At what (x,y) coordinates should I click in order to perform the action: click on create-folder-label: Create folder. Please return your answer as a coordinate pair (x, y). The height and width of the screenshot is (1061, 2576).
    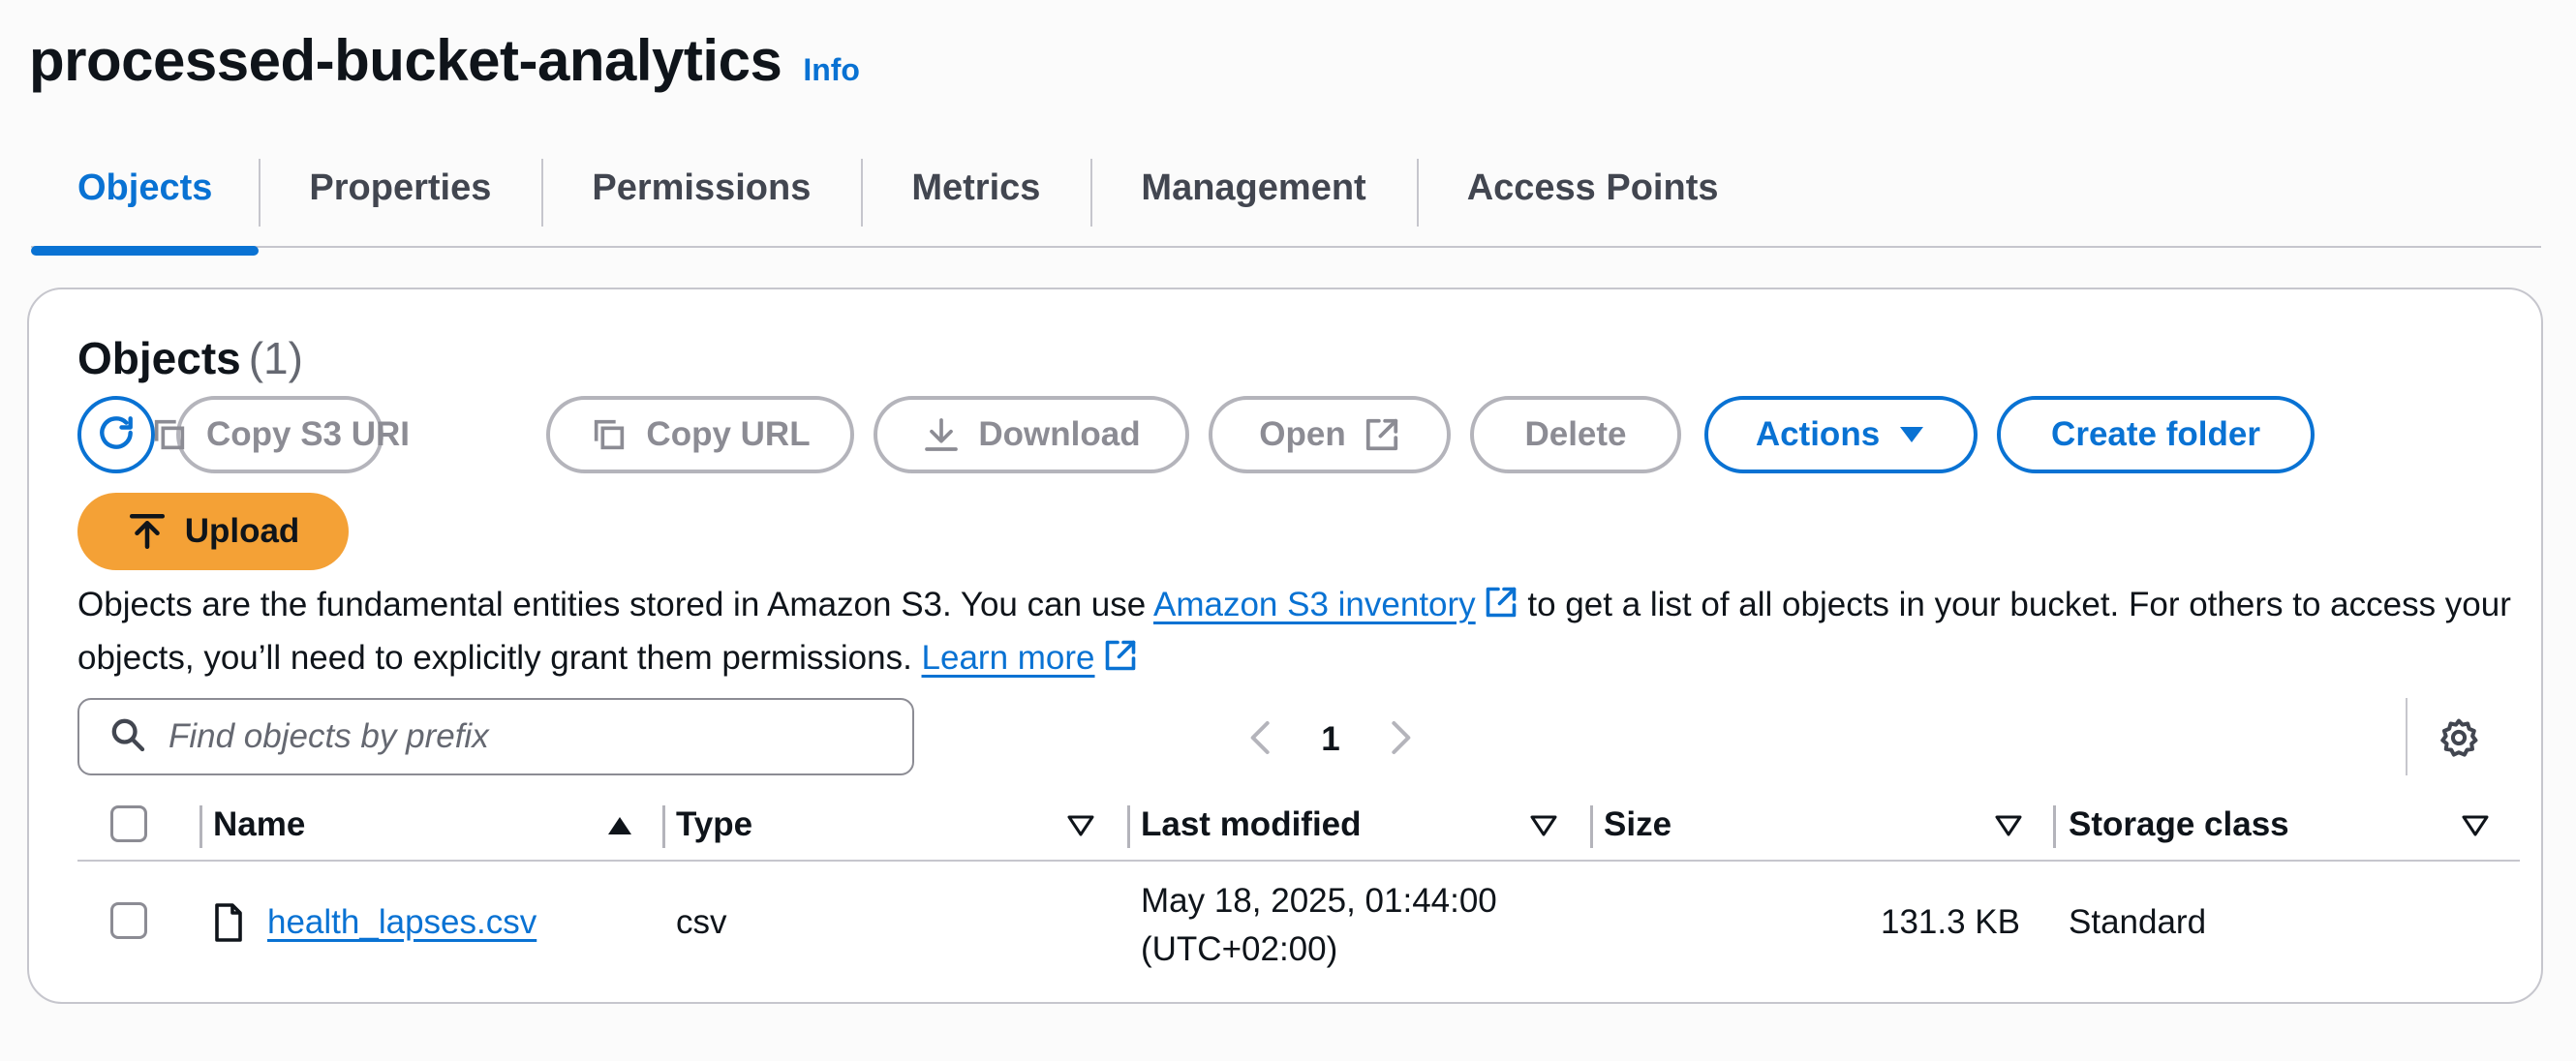
    Looking at the image, I should click on (2155, 434).